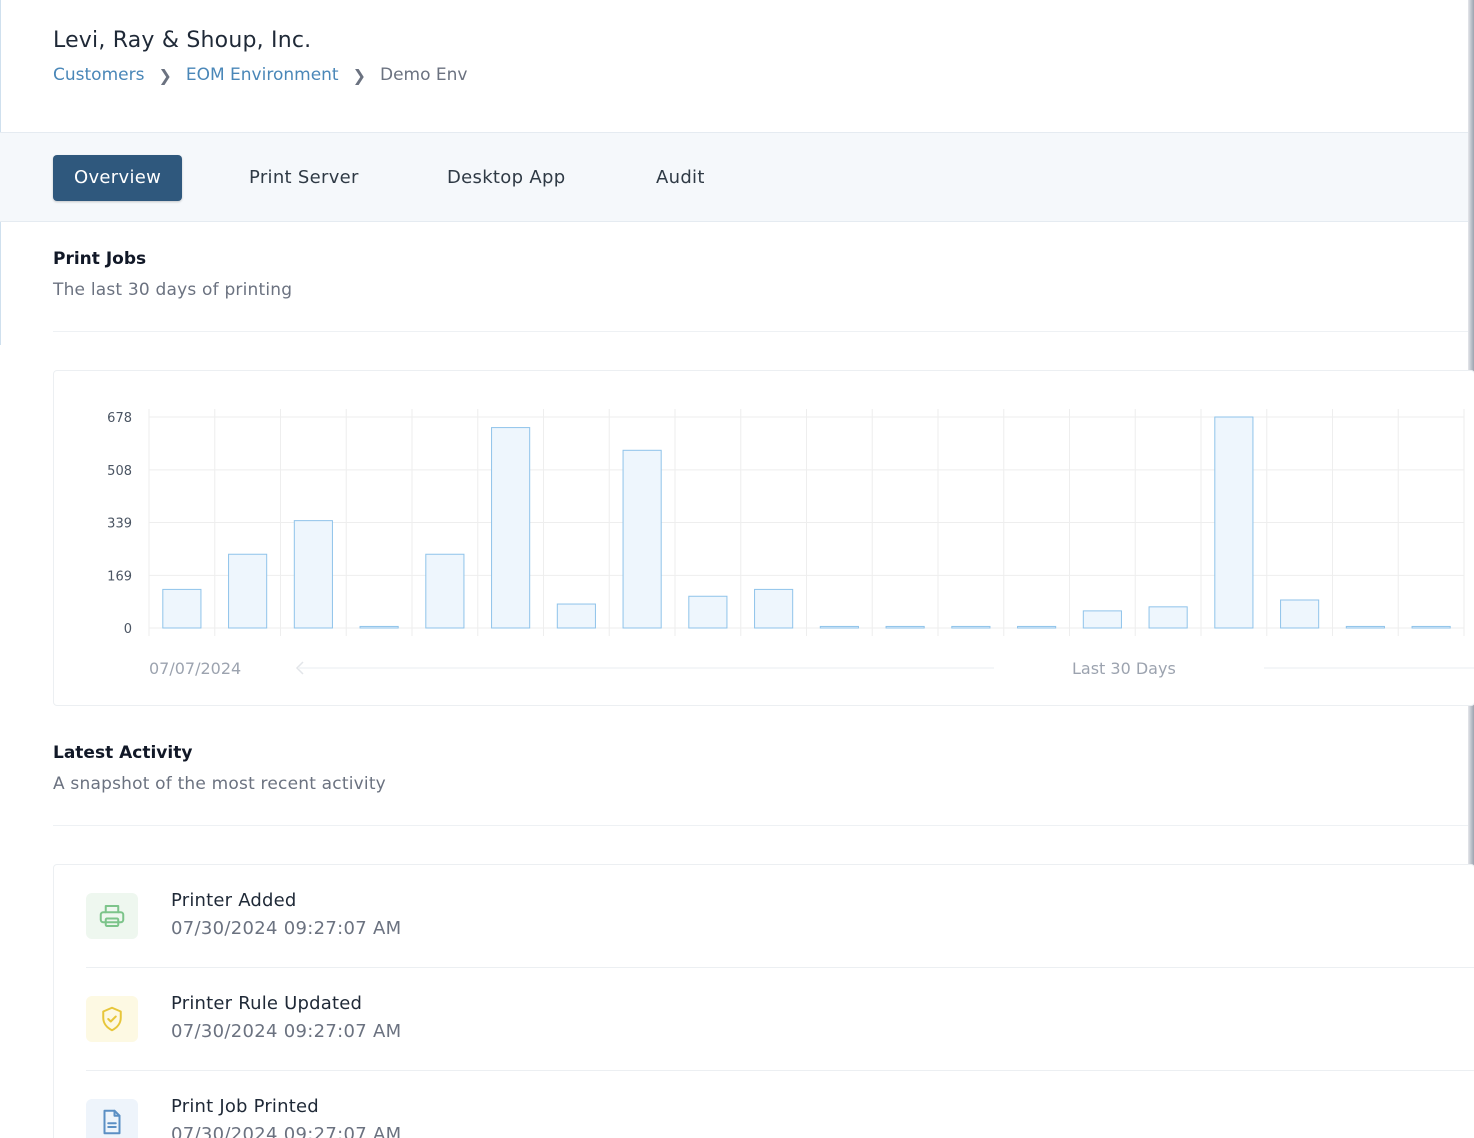 This screenshot has width=1474, height=1138. What do you see at coordinates (304, 178) in the screenshot?
I see `tab-print-server: Print Server` at bounding box center [304, 178].